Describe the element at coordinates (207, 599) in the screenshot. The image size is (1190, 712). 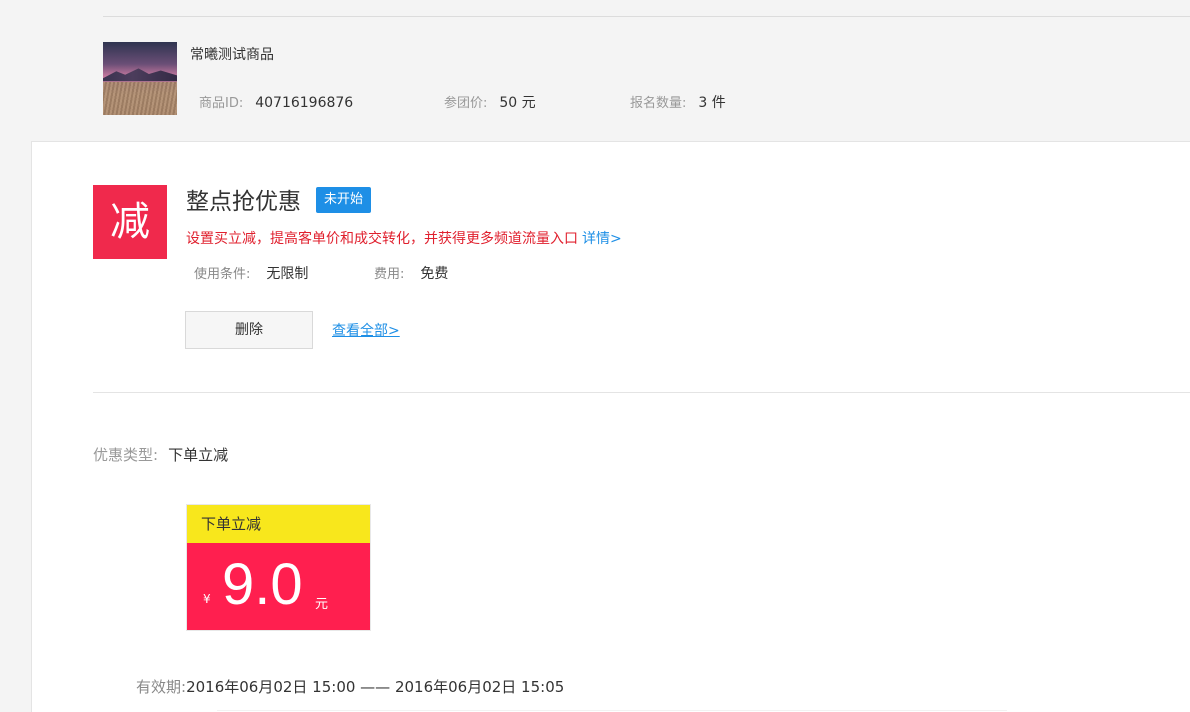
I see `currency-symbol: ¥` at that location.